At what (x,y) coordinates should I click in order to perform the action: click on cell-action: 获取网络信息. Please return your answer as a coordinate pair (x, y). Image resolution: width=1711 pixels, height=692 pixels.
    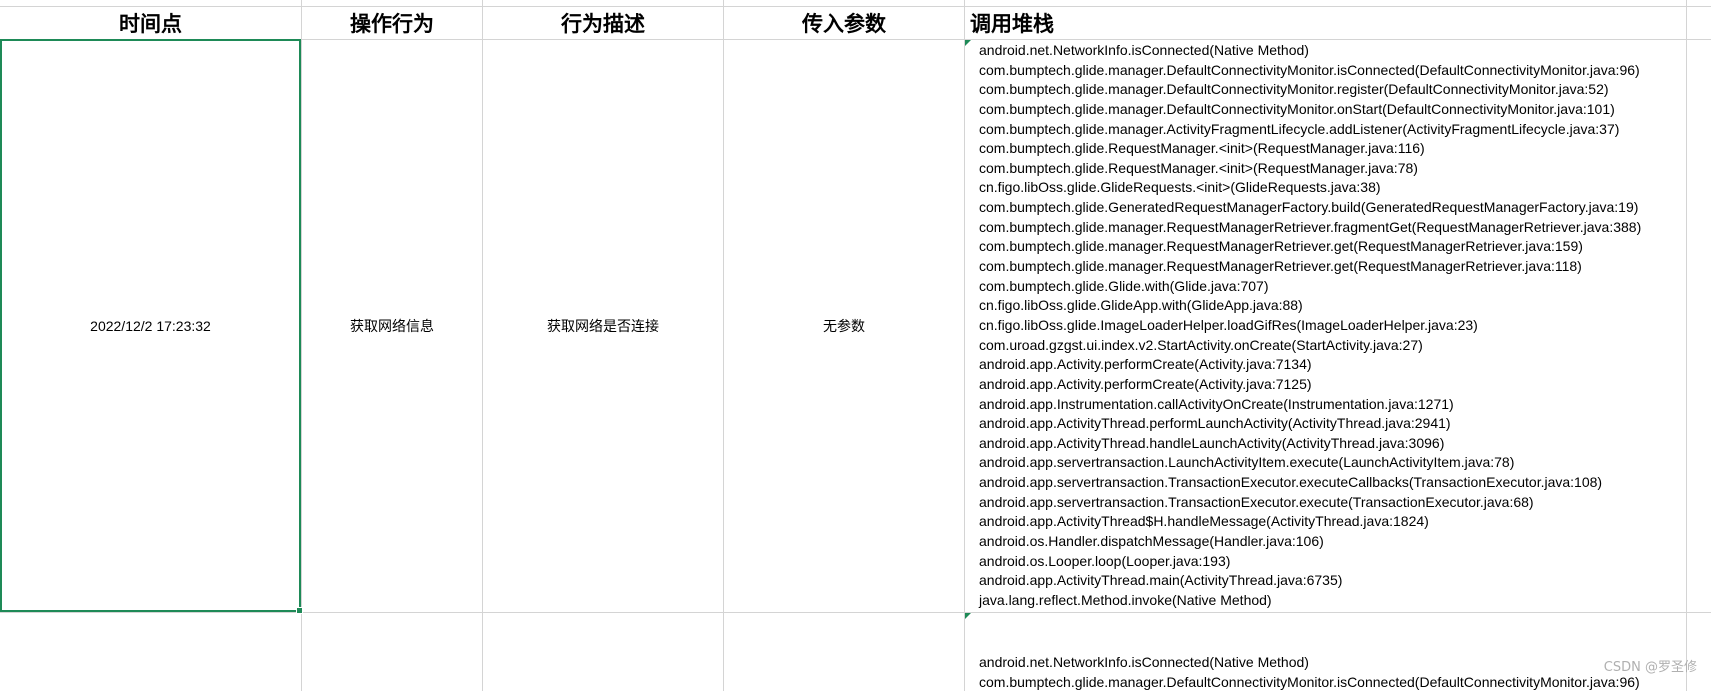
    Looking at the image, I should click on (392, 326).